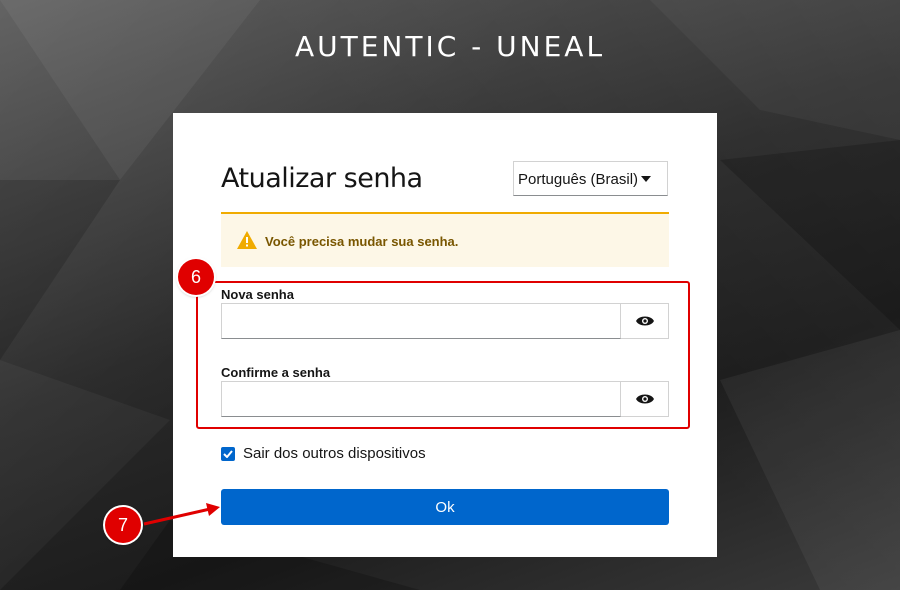  I want to click on warning-alert: Você precisa mudar sua senha., so click(445, 239).